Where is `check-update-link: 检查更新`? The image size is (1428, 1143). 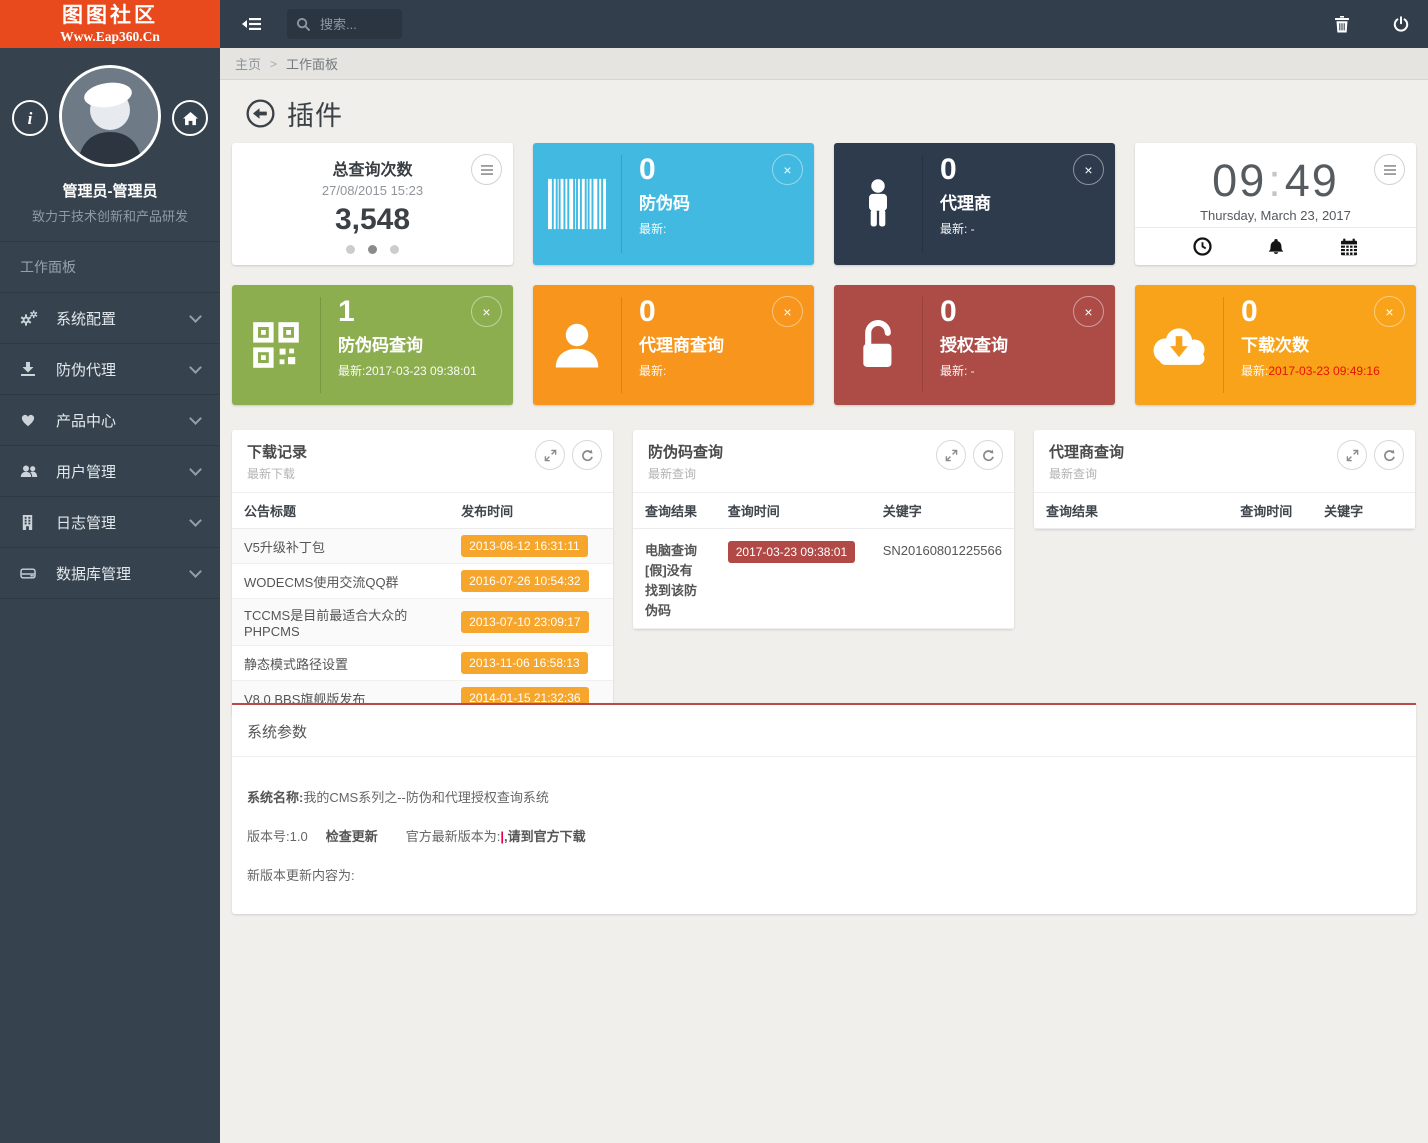
check-update-link: 检查更新 is located at coordinates (352, 836).